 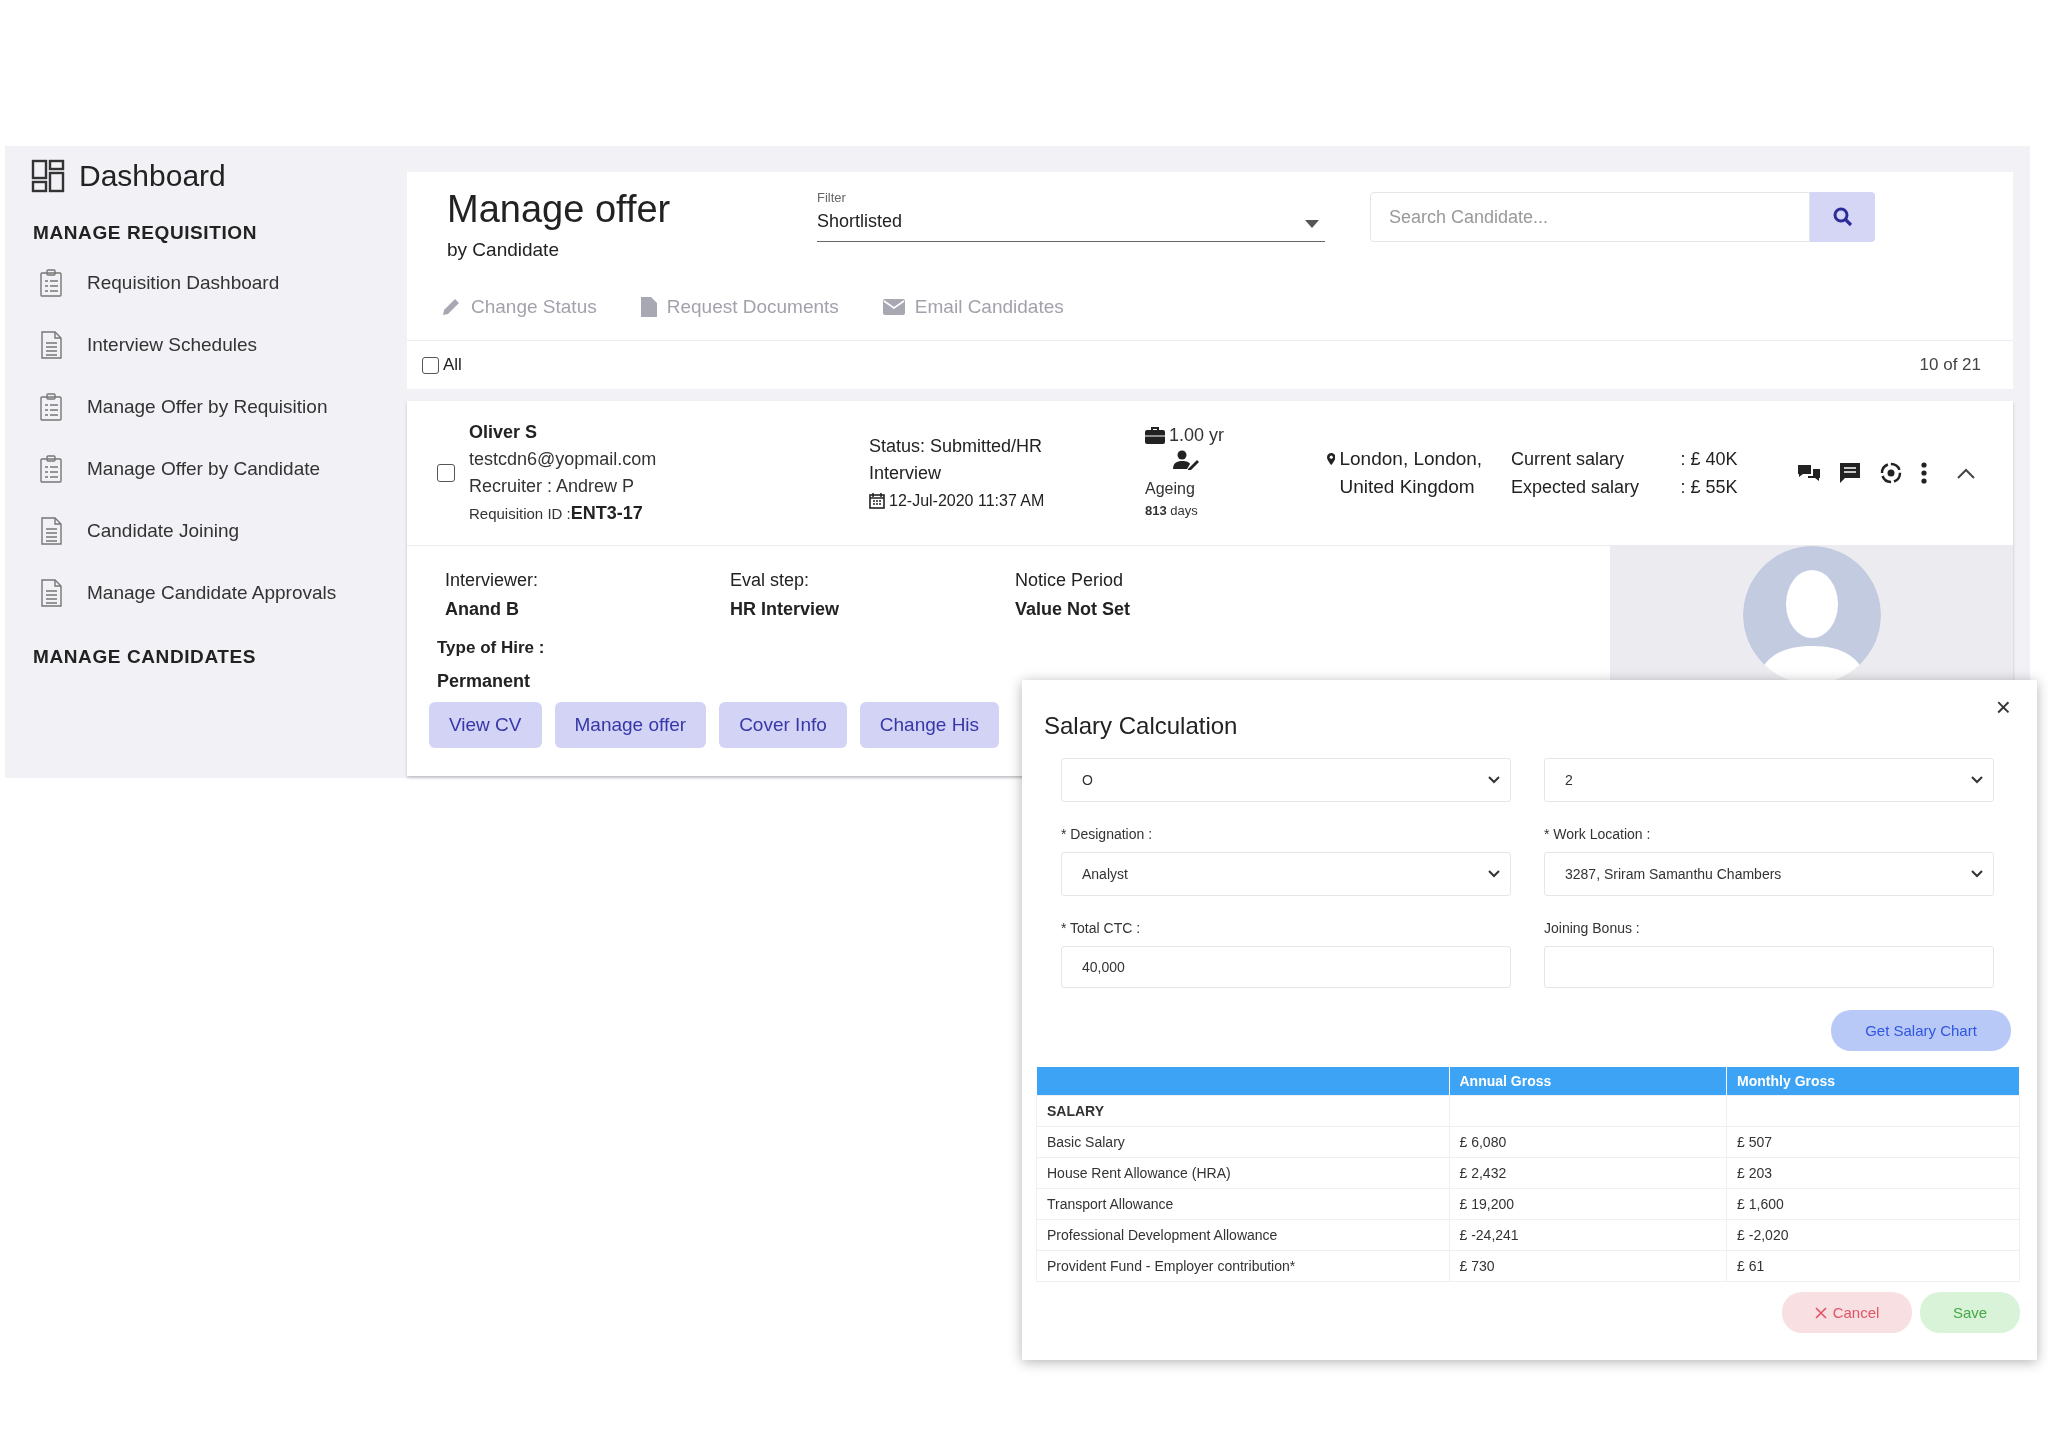 I want to click on table-cell: SALARY, so click(x=1076, y=1111).